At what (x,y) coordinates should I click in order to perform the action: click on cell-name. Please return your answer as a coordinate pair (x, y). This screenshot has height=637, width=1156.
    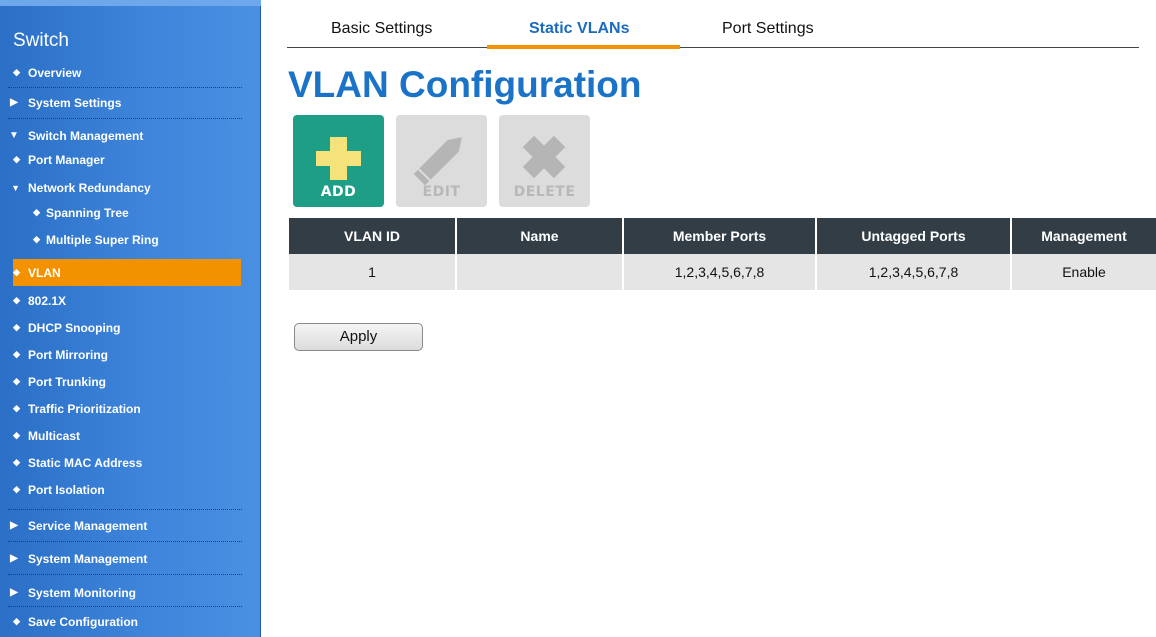
    Looking at the image, I should click on (540, 272).